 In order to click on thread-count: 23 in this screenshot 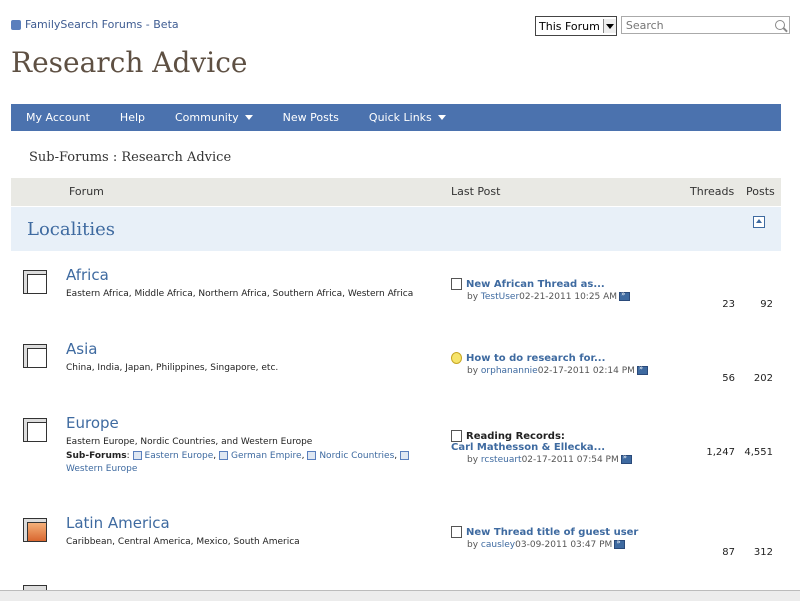, I will do `click(728, 304)`.